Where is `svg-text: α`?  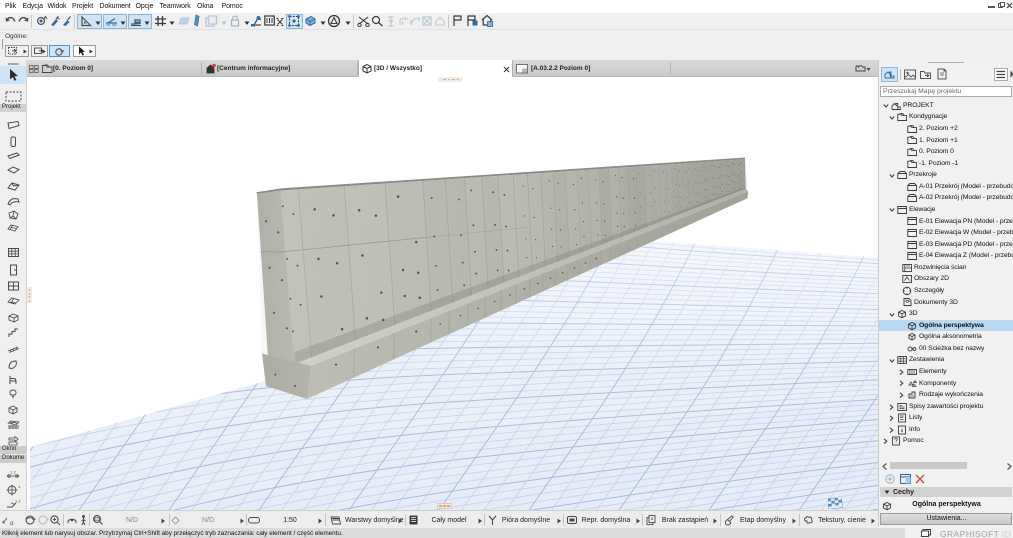 svg-text: α is located at coordinates (12, 523).